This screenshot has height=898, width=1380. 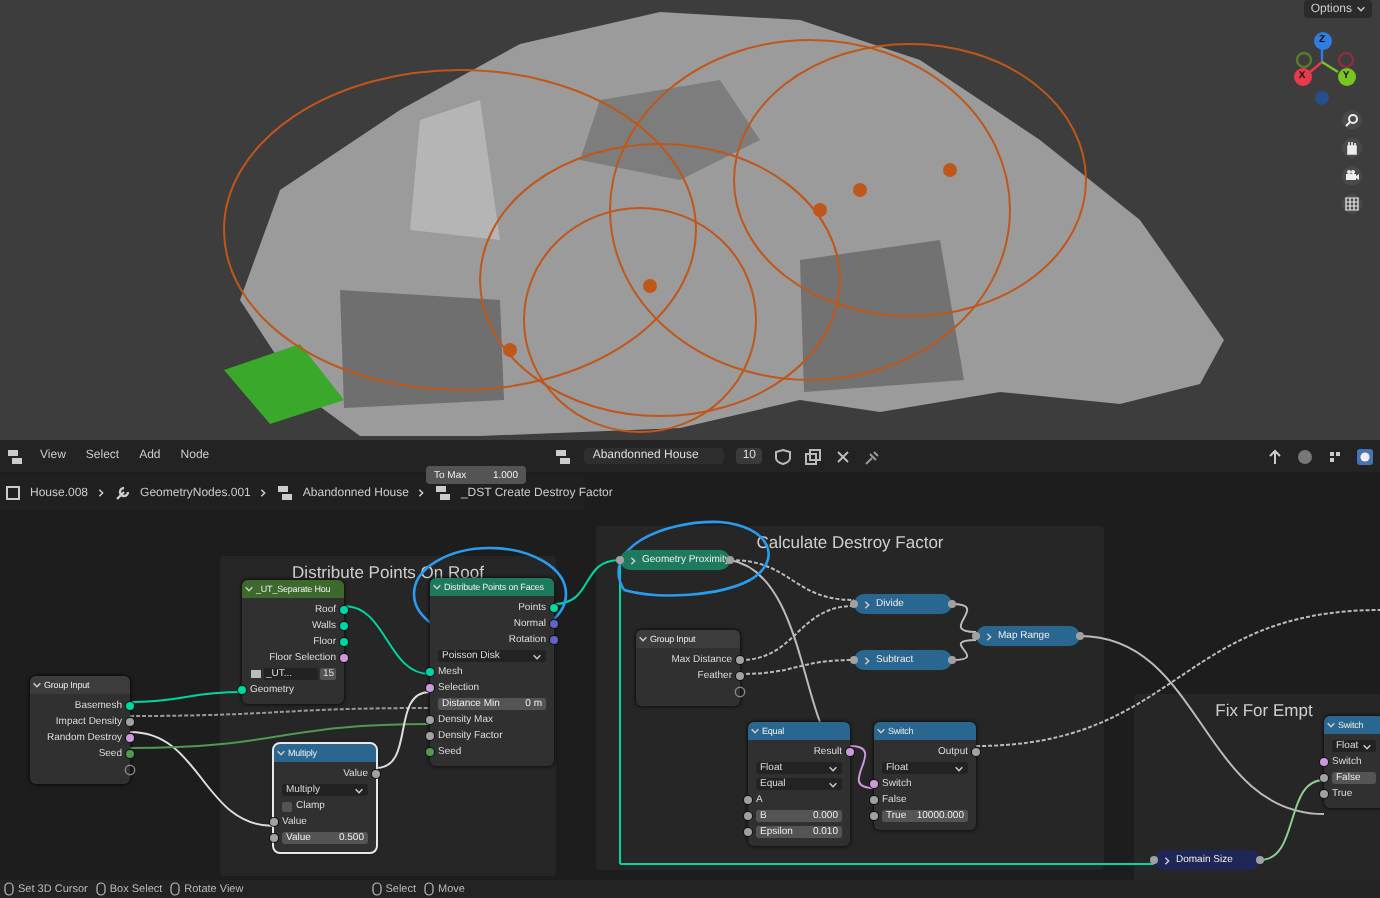 What do you see at coordinates (1352, 176) in the screenshot?
I see `camera-icon` at bounding box center [1352, 176].